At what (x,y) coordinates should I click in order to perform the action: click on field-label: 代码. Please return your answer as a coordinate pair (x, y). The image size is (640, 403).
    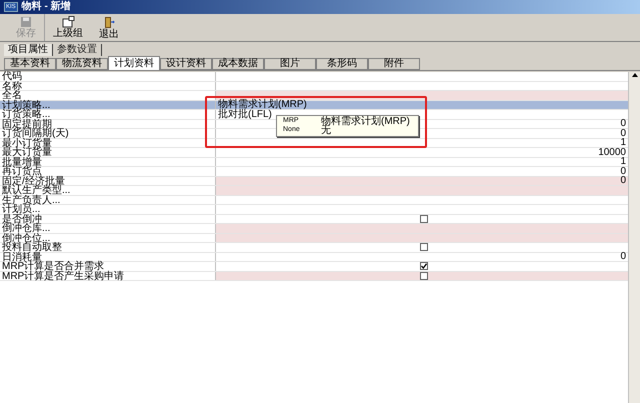
    Looking at the image, I should click on (108, 76).